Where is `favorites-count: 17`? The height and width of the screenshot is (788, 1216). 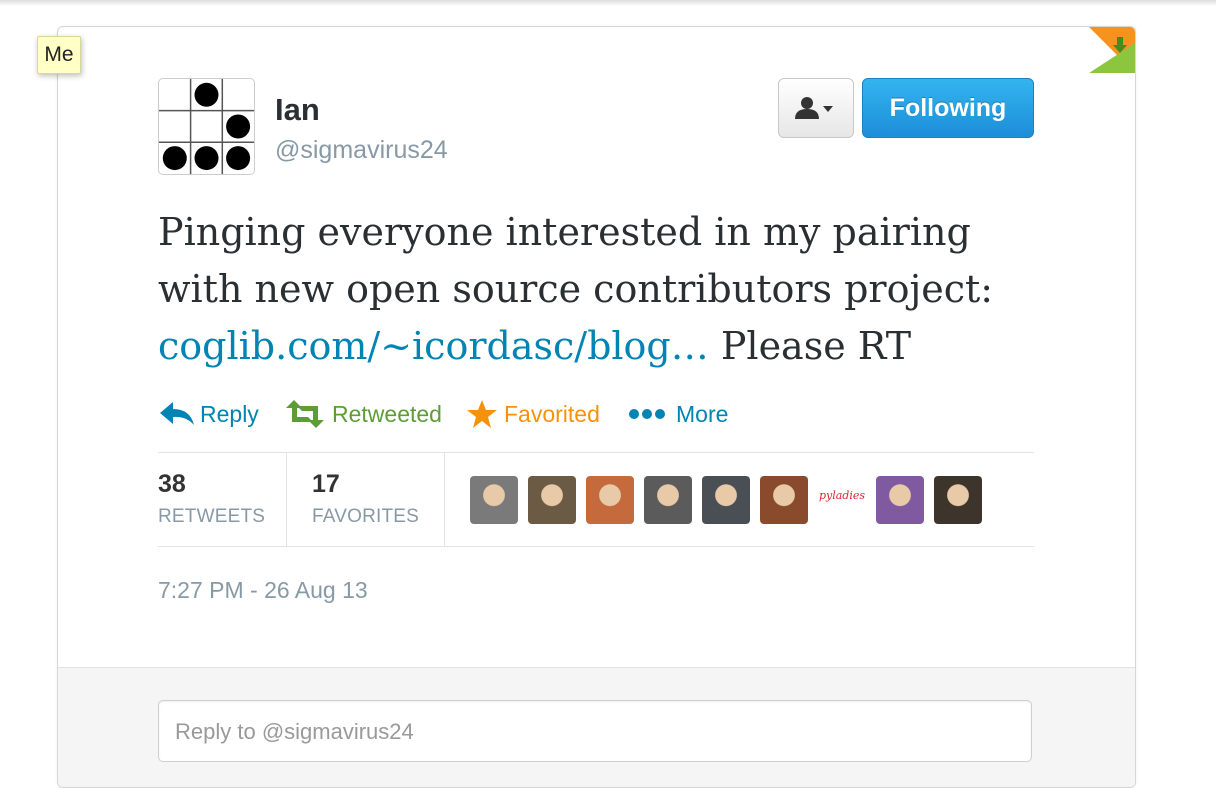 favorites-count: 17 is located at coordinates (326, 484).